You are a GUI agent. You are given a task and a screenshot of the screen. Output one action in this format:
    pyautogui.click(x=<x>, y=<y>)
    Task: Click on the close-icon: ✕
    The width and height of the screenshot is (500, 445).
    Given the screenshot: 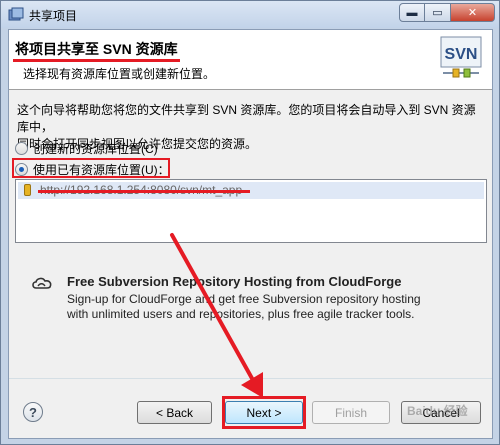 What is the action you would take?
    pyautogui.click(x=472, y=13)
    